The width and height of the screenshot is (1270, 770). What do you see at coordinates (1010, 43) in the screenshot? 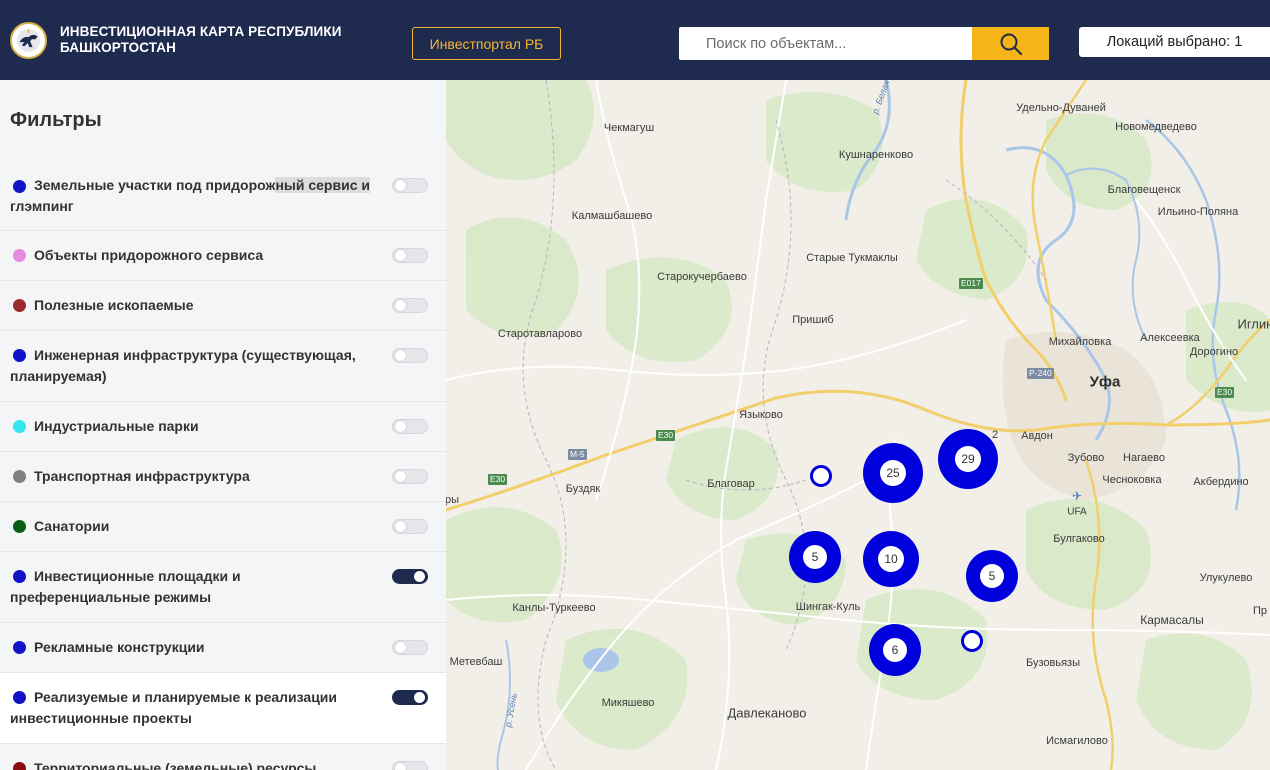
I see `search-button` at bounding box center [1010, 43].